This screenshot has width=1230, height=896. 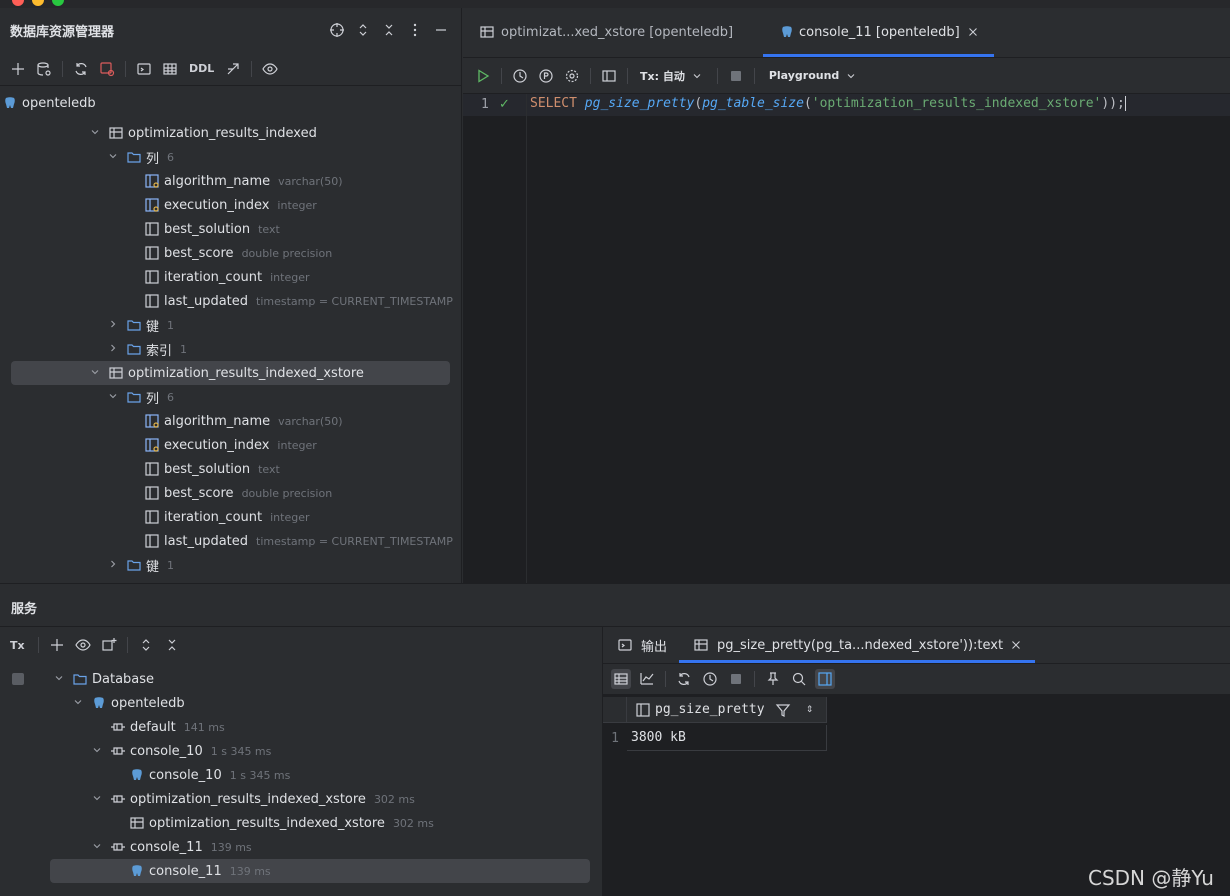 I want to click on search-icon, so click(x=799, y=679).